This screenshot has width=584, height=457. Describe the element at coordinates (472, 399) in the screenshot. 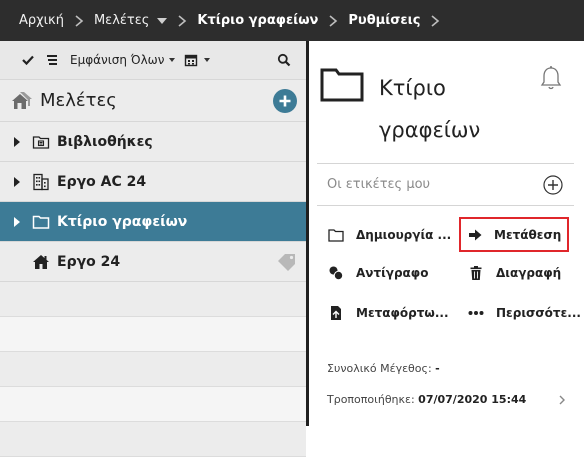

I see `modified-value: 07/07/2020 15:44` at that location.